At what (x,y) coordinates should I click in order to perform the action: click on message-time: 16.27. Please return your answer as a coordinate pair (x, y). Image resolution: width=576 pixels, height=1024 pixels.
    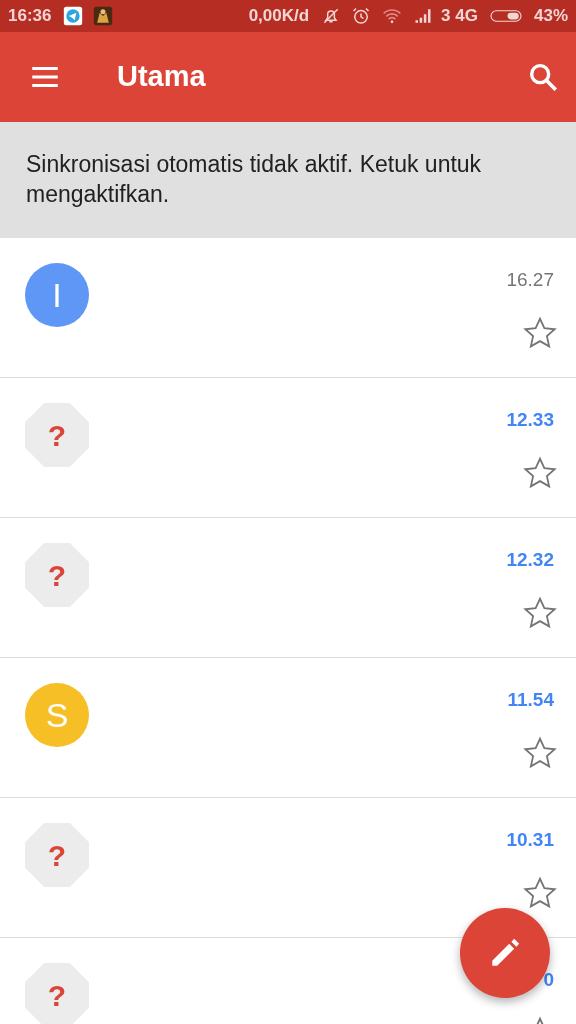
    Looking at the image, I should click on (530, 280).